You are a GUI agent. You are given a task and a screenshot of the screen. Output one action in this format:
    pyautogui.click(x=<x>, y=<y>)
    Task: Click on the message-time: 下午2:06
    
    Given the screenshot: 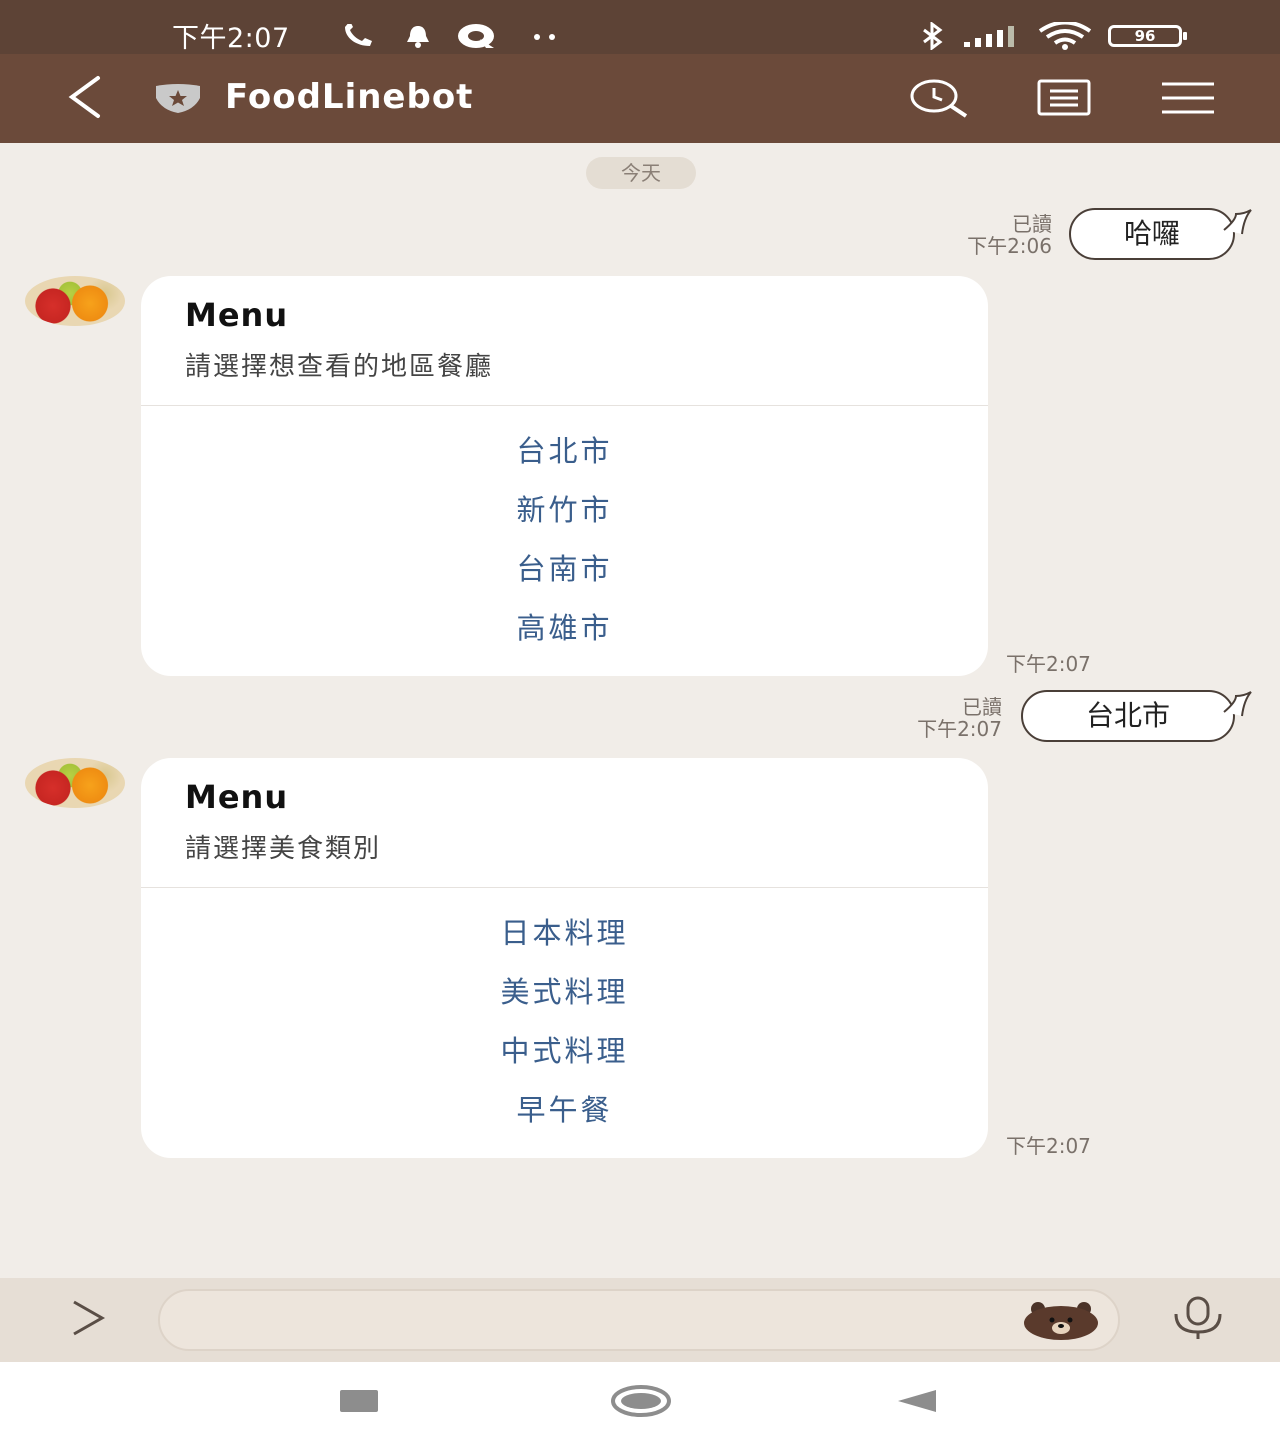 What is the action you would take?
    pyautogui.click(x=1009, y=246)
    